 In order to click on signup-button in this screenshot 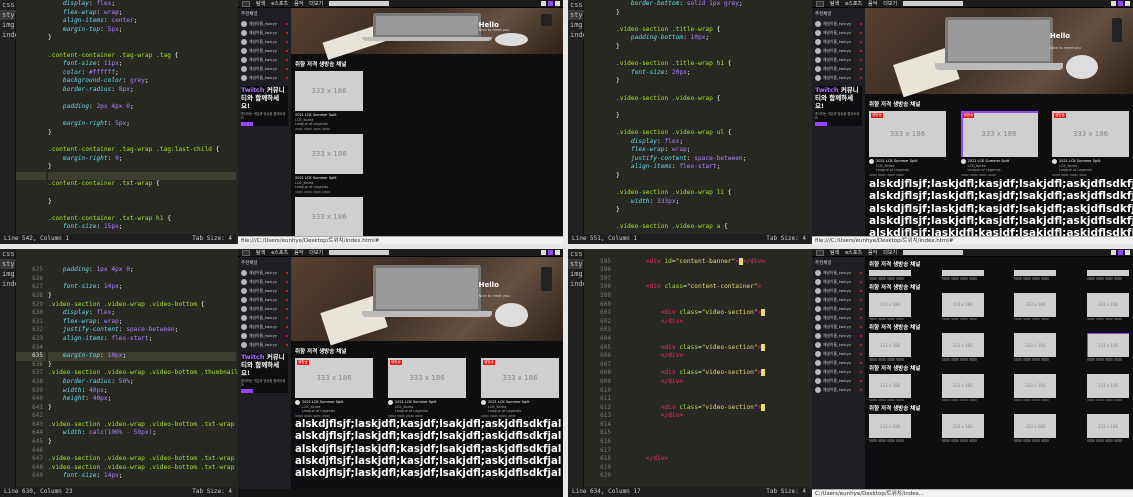, I will do `click(247, 391)`.